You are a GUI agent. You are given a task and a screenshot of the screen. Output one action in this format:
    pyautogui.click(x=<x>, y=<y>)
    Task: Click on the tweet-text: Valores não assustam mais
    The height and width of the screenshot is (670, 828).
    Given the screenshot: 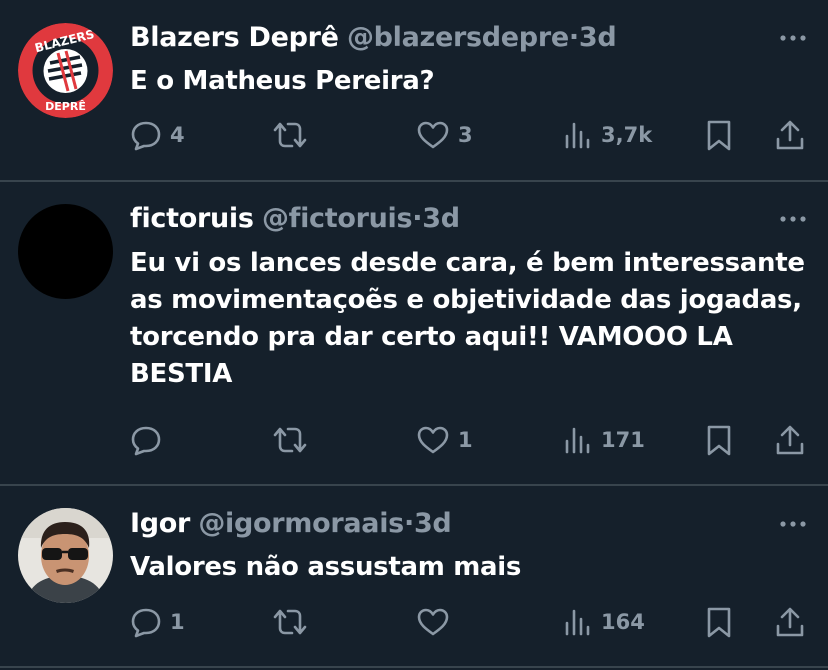 What is the action you would take?
    pyautogui.click(x=326, y=567)
    